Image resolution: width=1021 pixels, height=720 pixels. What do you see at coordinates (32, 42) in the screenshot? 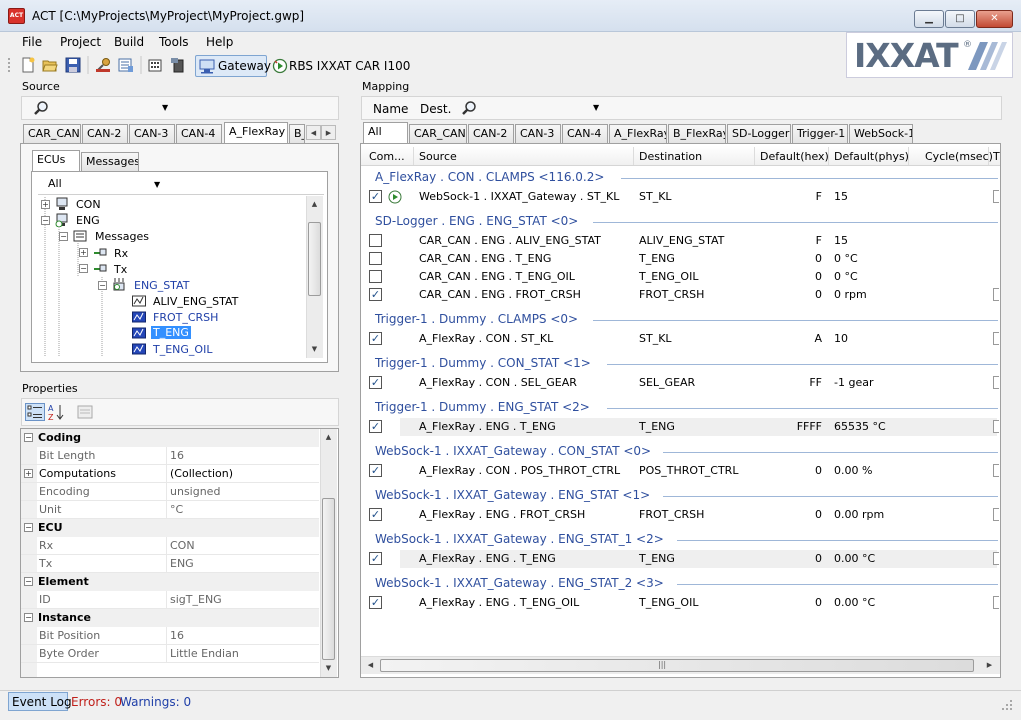
I see `menu-file: File` at bounding box center [32, 42].